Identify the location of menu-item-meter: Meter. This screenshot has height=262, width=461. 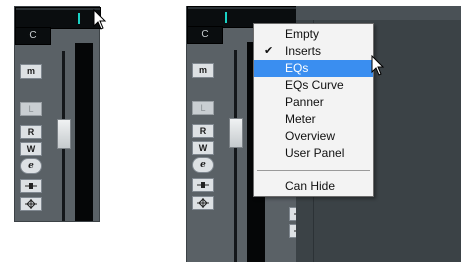
(313, 119).